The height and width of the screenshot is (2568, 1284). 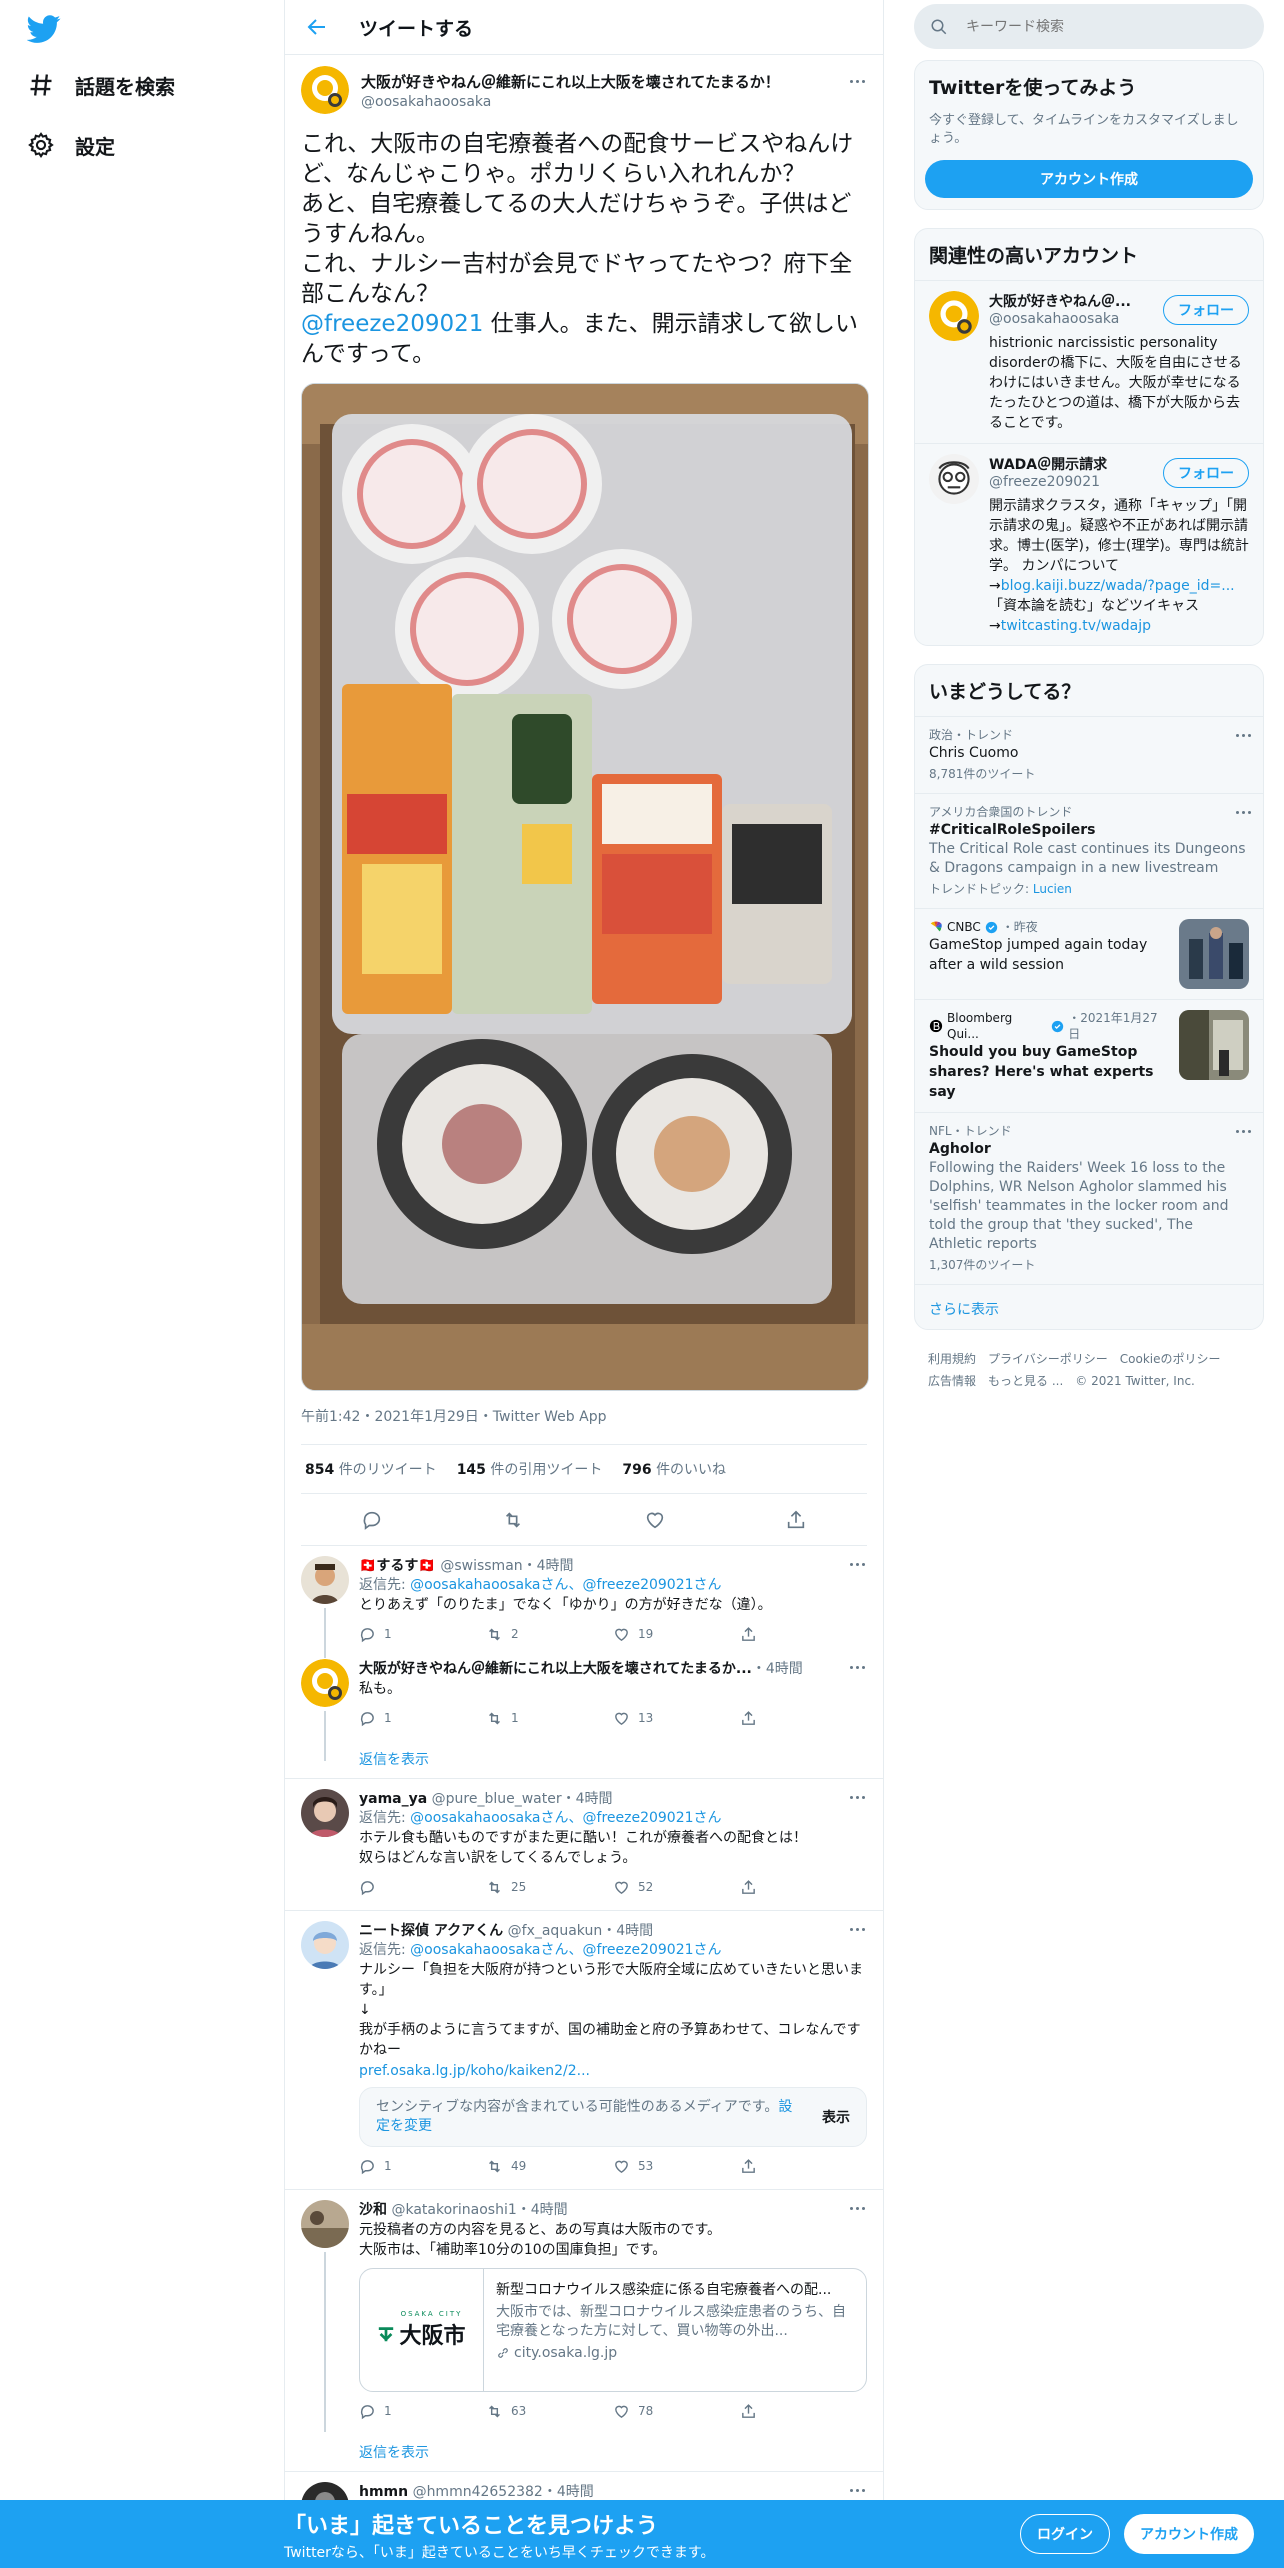 I want to click on reply-author-name: hmmn, so click(x=383, y=2492).